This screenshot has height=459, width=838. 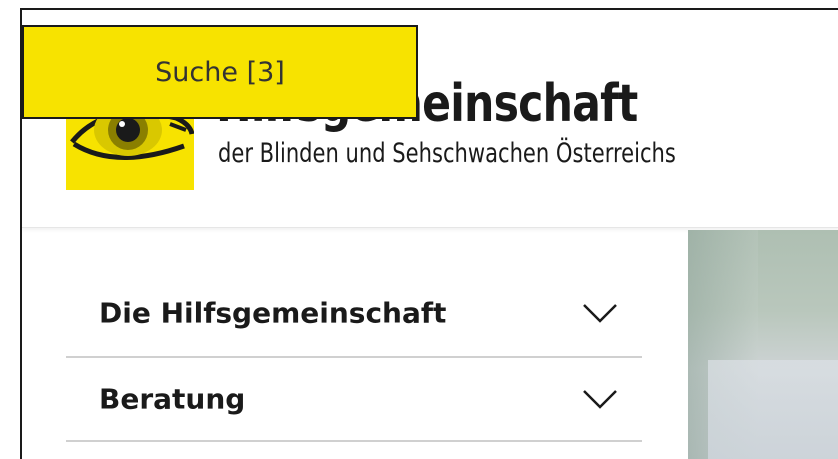 What do you see at coordinates (273, 313) in the screenshot?
I see `nav-item-label: Die Hilfsgemeinschaft` at bounding box center [273, 313].